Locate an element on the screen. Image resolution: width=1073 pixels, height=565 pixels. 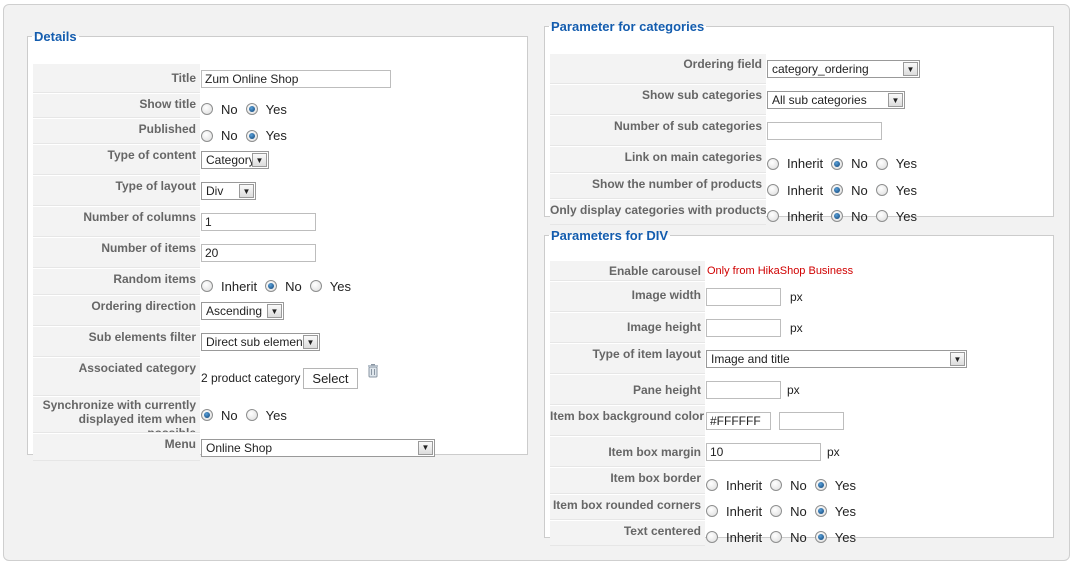
image-width-input is located at coordinates (743, 297).